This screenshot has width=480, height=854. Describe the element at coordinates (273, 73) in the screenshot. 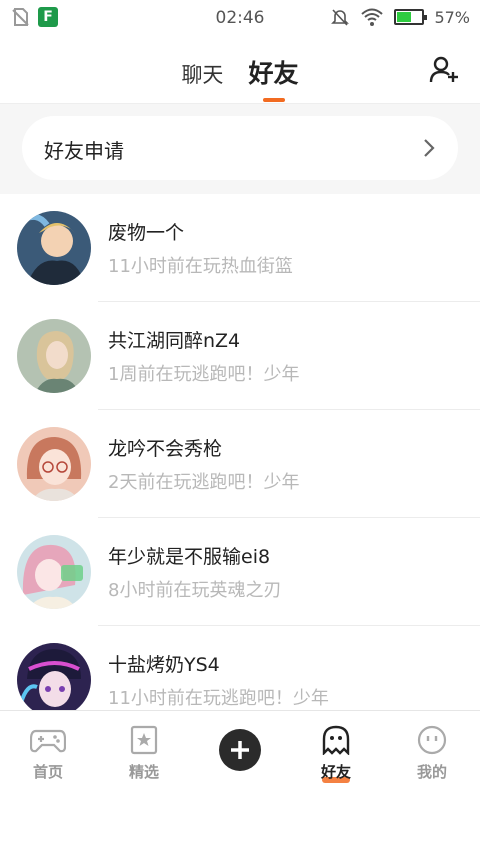

I see `tab-friends-label: 好友` at that location.